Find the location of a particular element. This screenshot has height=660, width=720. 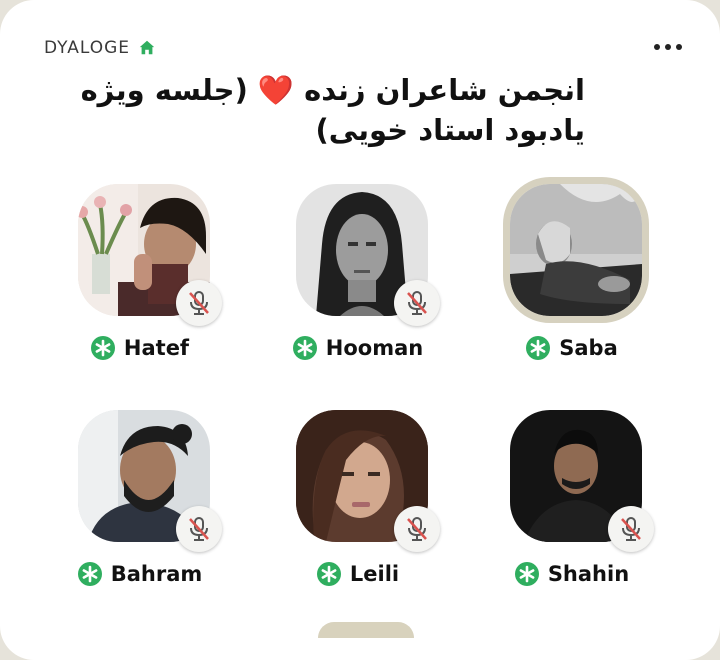

next-avatar-peek is located at coordinates (366, 630).